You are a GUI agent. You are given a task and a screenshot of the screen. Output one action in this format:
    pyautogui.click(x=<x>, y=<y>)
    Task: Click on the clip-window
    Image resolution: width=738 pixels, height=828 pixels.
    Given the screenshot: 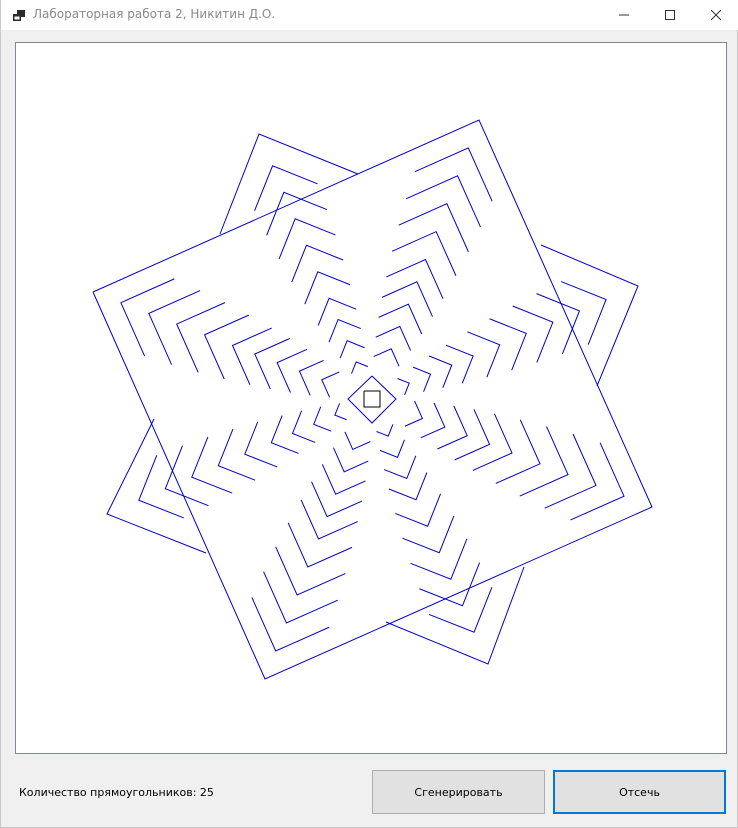 What is the action you would take?
    pyautogui.click(x=372, y=399)
    